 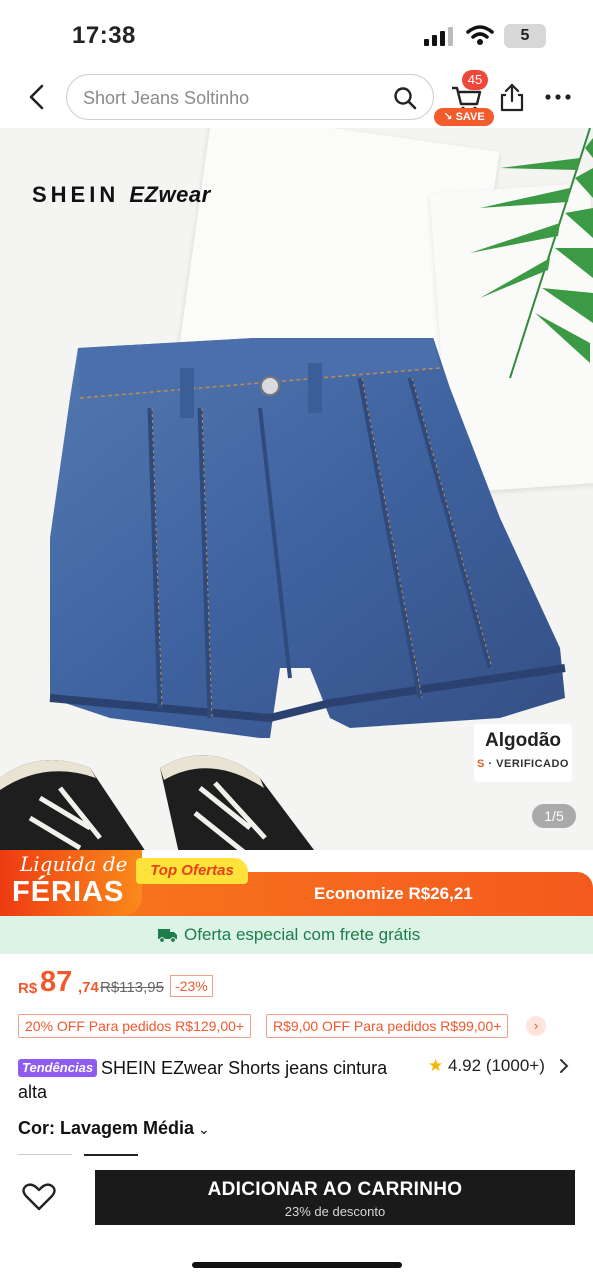 I want to click on add-to-cart-label: ADICIONAR AO CARRINHO, so click(x=335, y=1189).